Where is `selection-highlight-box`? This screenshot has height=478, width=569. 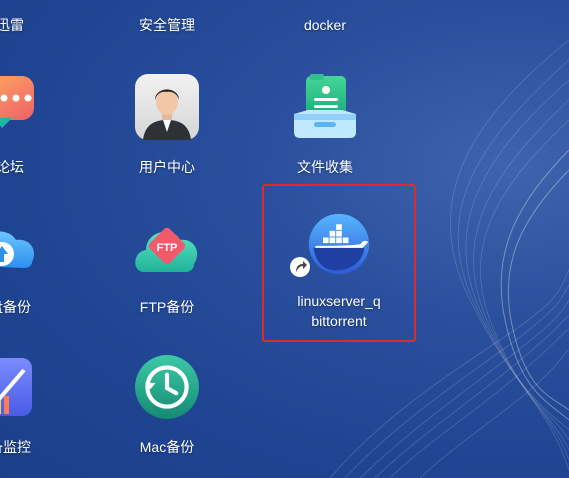 selection-highlight-box is located at coordinates (339, 263).